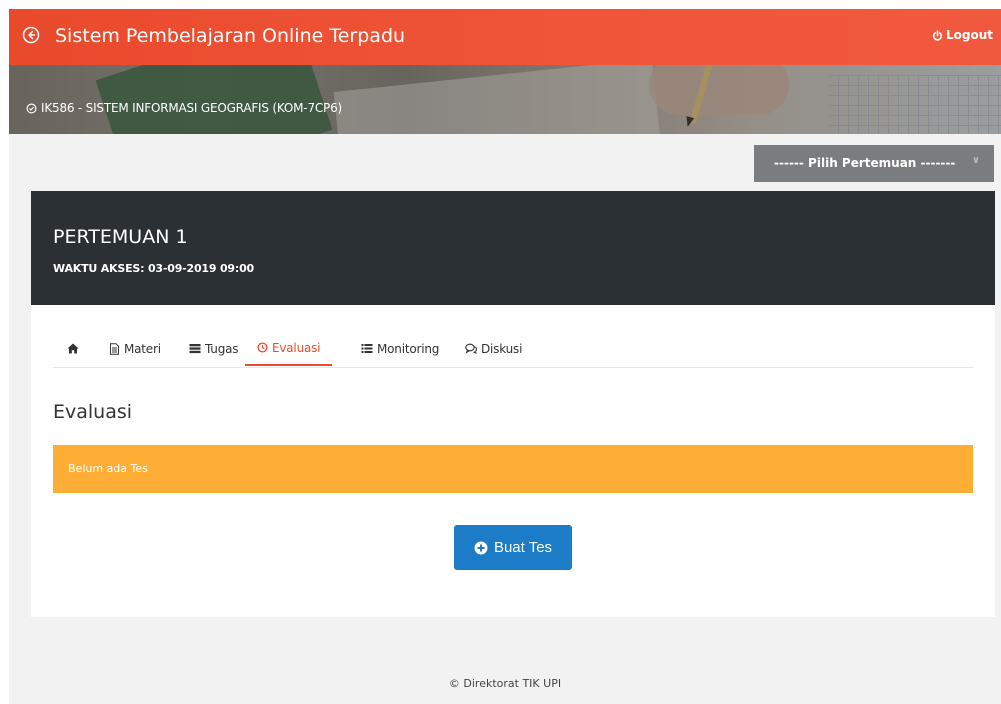  I want to click on check-circle-icon, so click(31, 108).